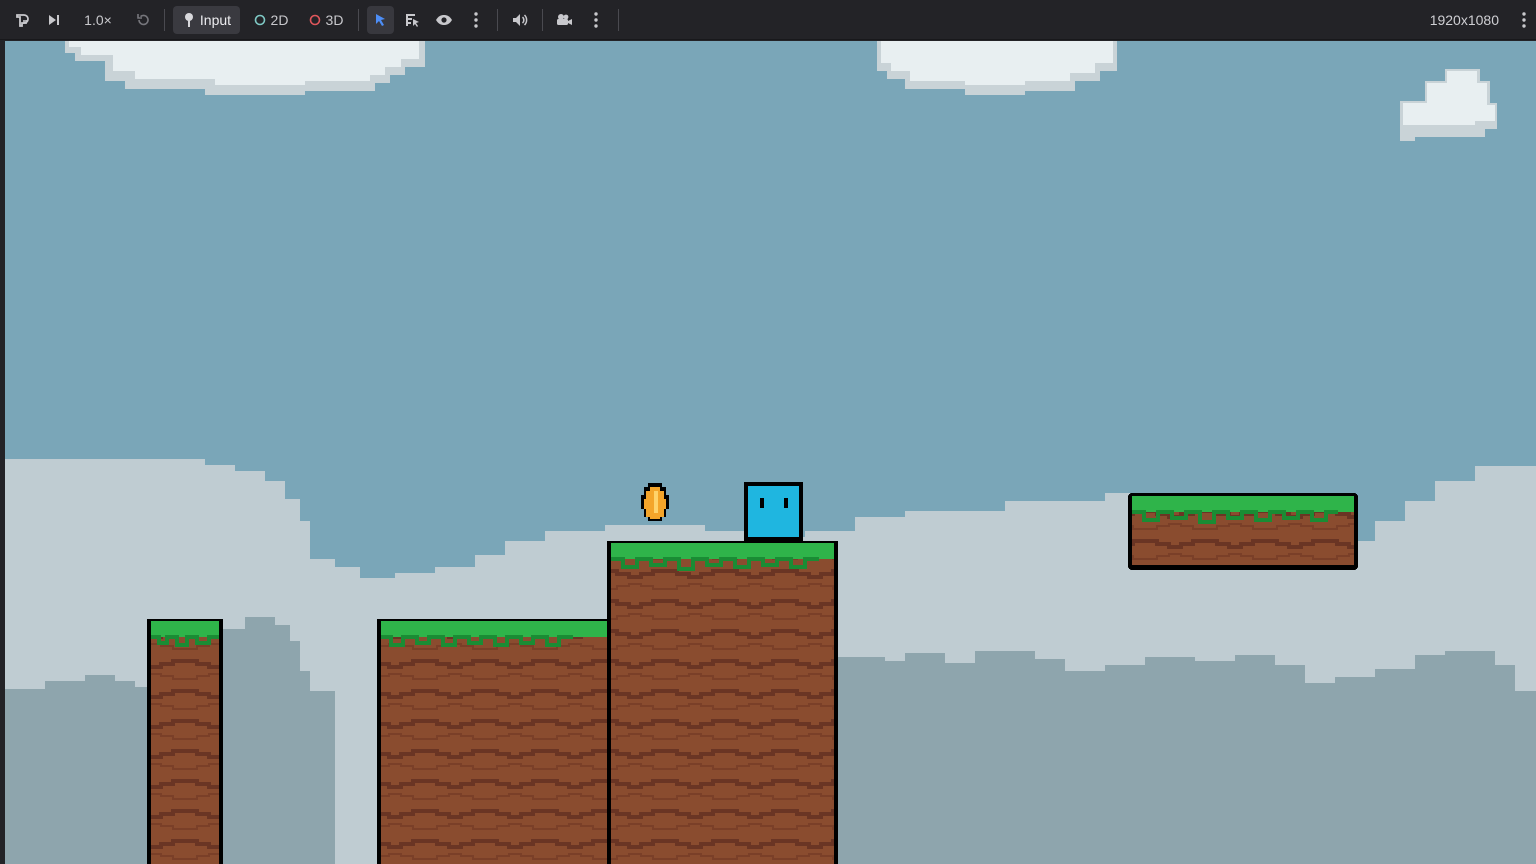 This screenshot has width=1536, height=864. I want to click on mode-3d-label: 3D, so click(334, 20).